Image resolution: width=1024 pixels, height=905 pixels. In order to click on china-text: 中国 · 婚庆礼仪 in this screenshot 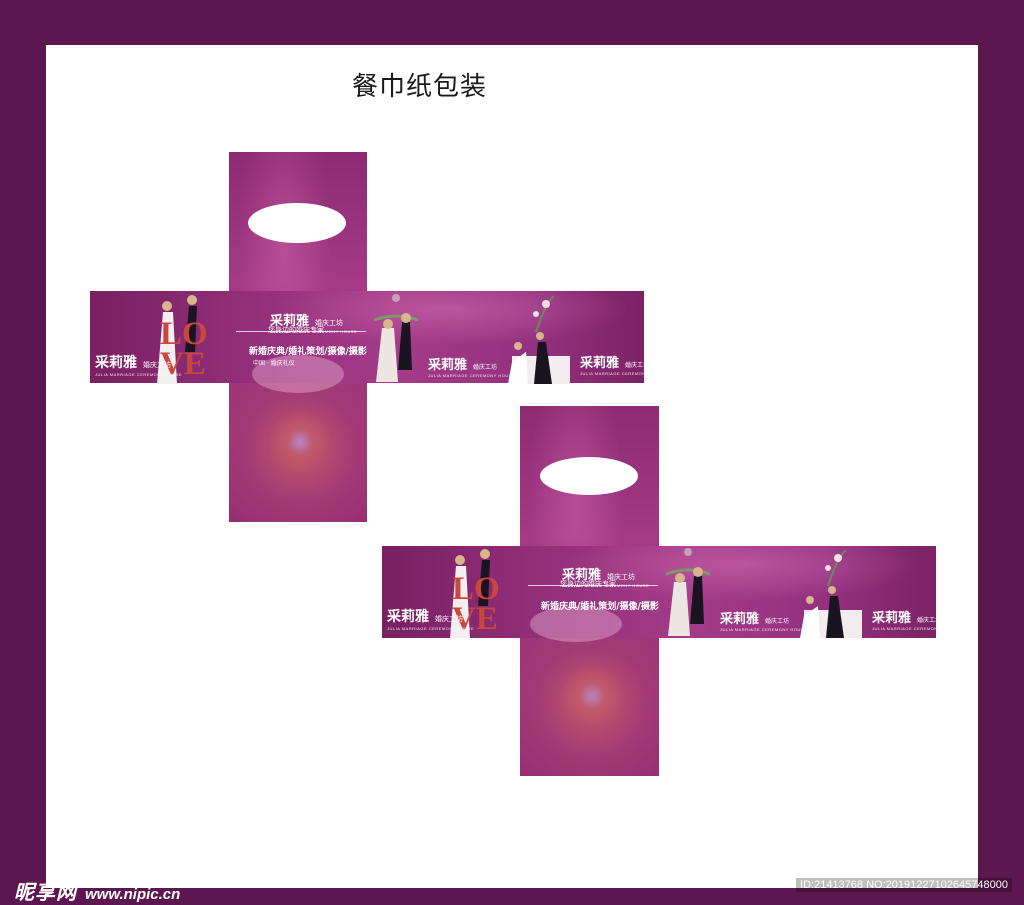, I will do `click(274, 363)`.